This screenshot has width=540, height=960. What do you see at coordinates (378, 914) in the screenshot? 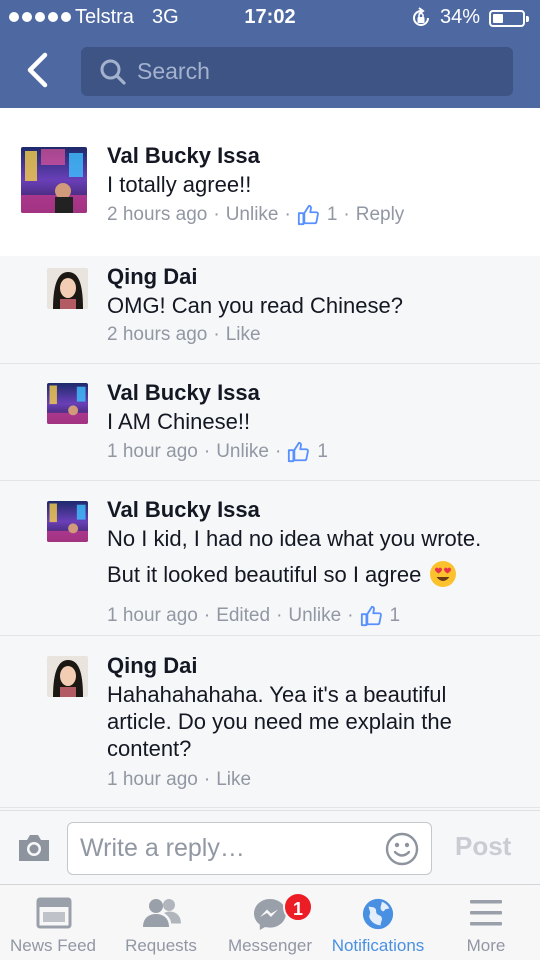
I see `globe-icon` at bounding box center [378, 914].